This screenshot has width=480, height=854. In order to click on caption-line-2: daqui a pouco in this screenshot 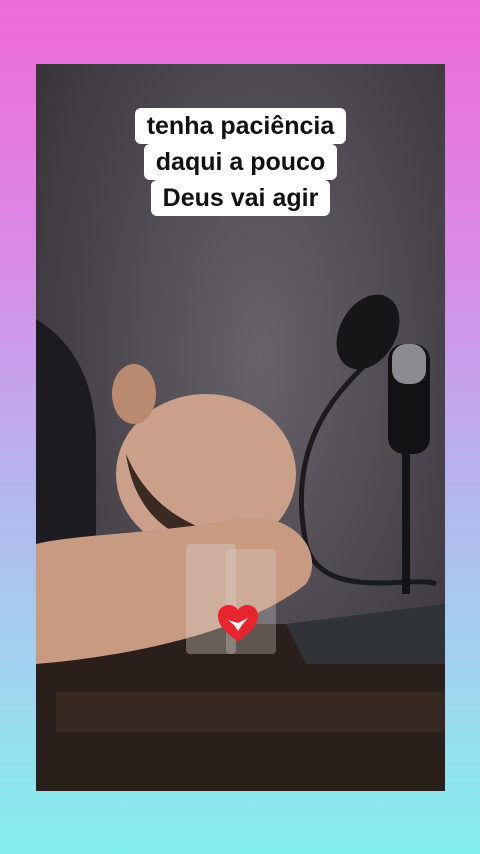, I will do `click(240, 162)`.